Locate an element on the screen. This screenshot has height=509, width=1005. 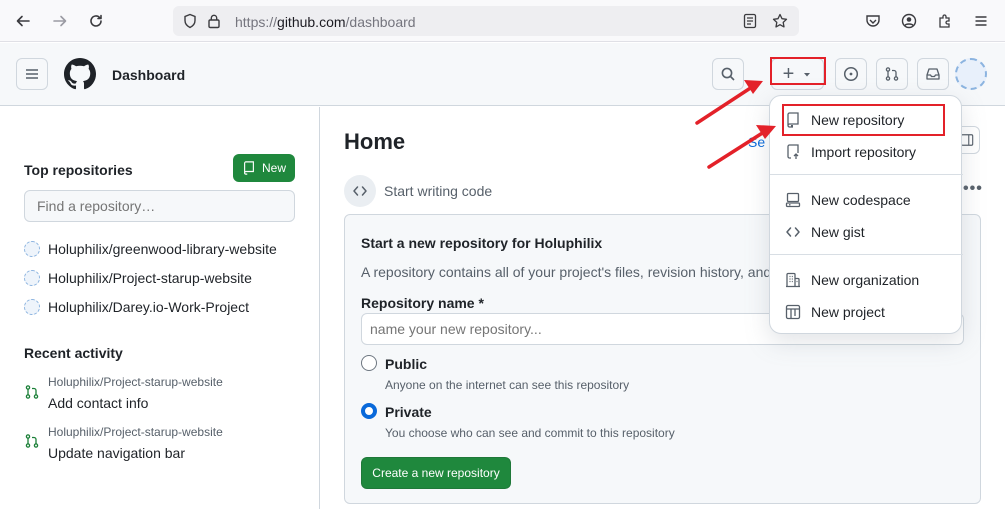
organization-icon is located at coordinates (793, 280).